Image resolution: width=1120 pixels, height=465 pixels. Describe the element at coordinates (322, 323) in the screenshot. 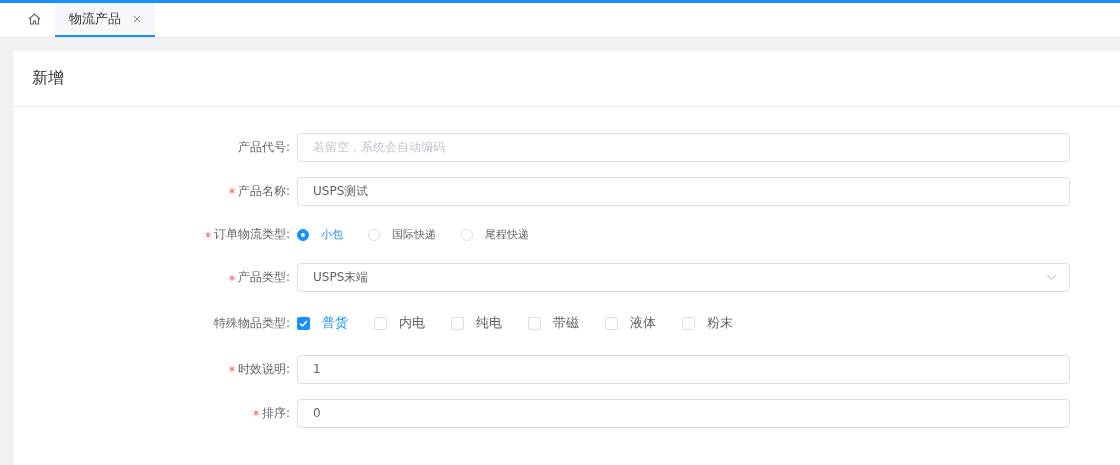

I see `checkbox-option: 普货` at that location.